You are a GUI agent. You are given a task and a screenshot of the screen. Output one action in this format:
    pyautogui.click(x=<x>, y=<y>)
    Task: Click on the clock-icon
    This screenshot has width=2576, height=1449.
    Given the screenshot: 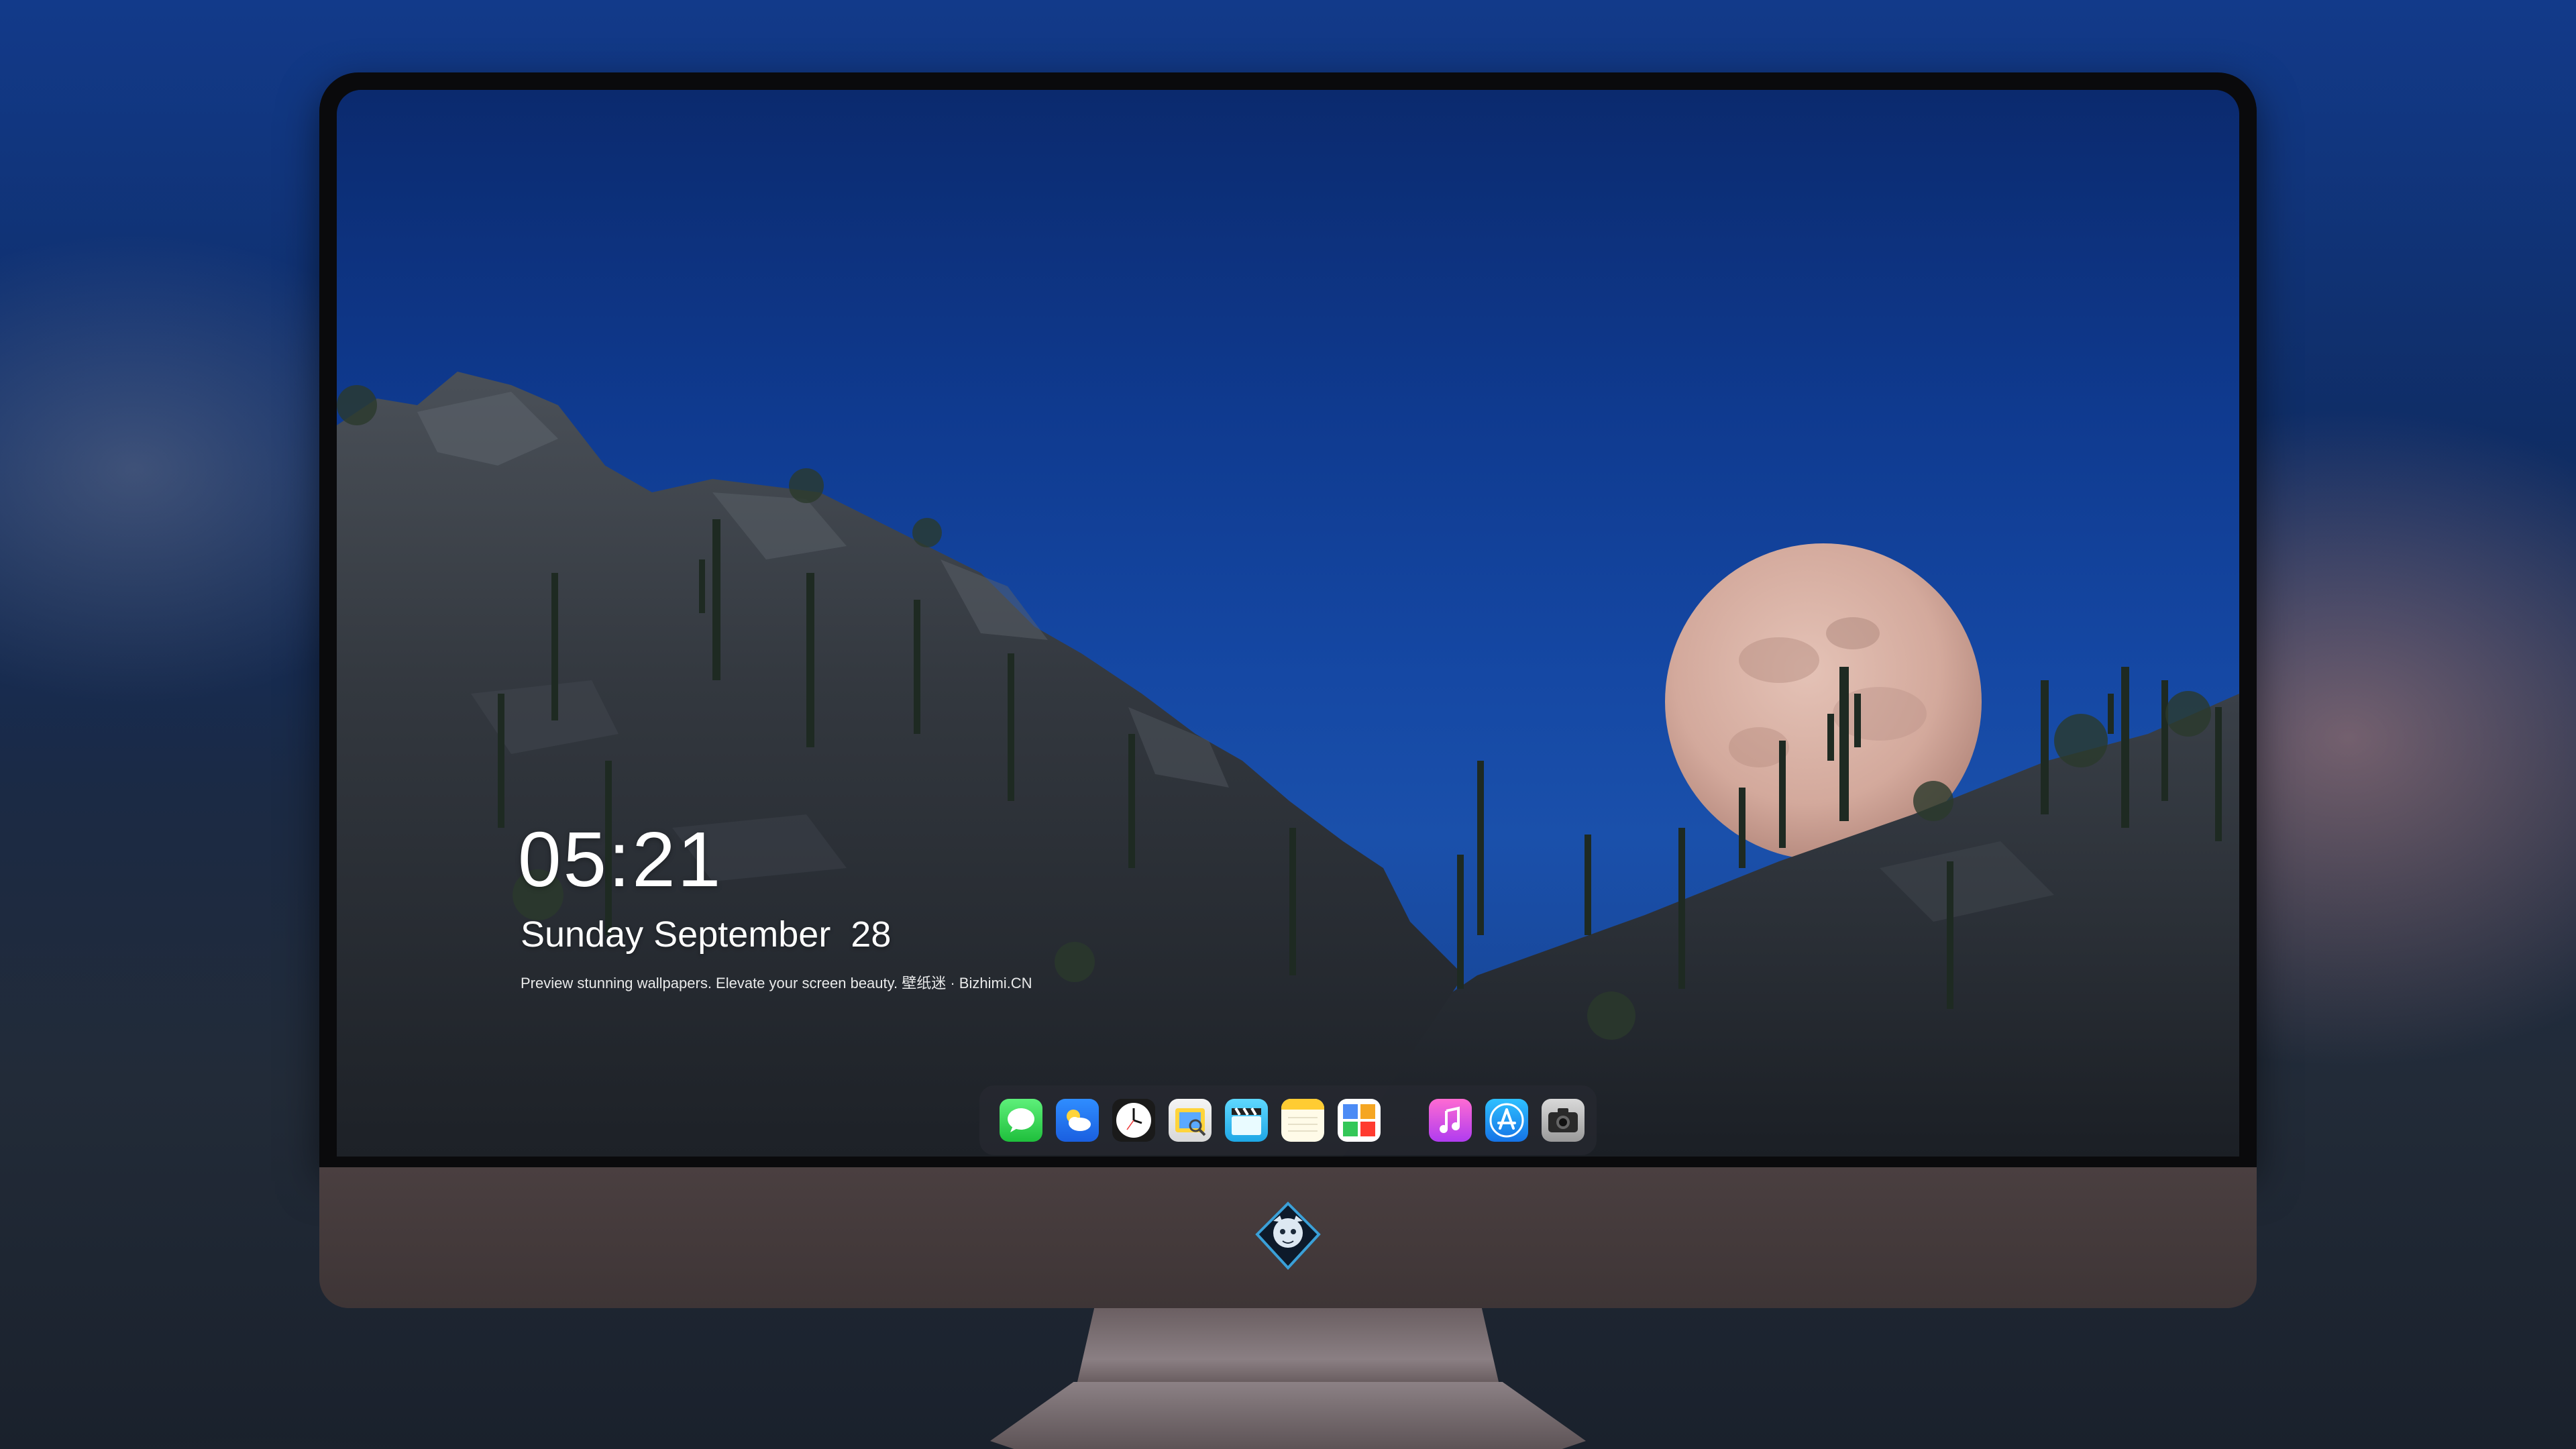 What is the action you would take?
    pyautogui.click(x=1133, y=1120)
    